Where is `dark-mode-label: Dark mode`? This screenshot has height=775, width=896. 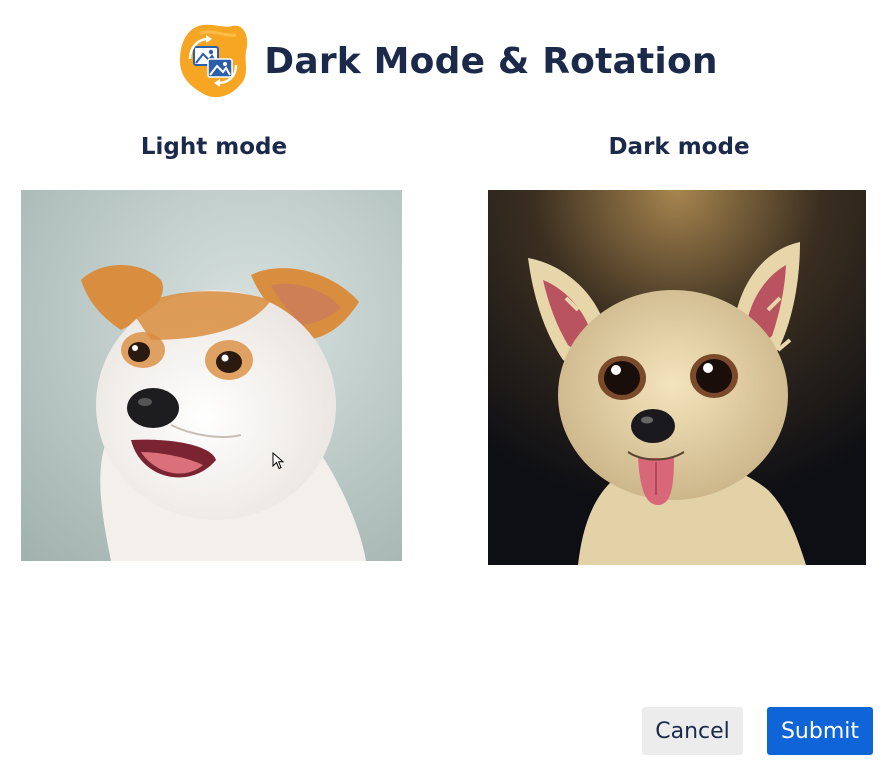 dark-mode-label: Dark mode is located at coordinates (679, 147).